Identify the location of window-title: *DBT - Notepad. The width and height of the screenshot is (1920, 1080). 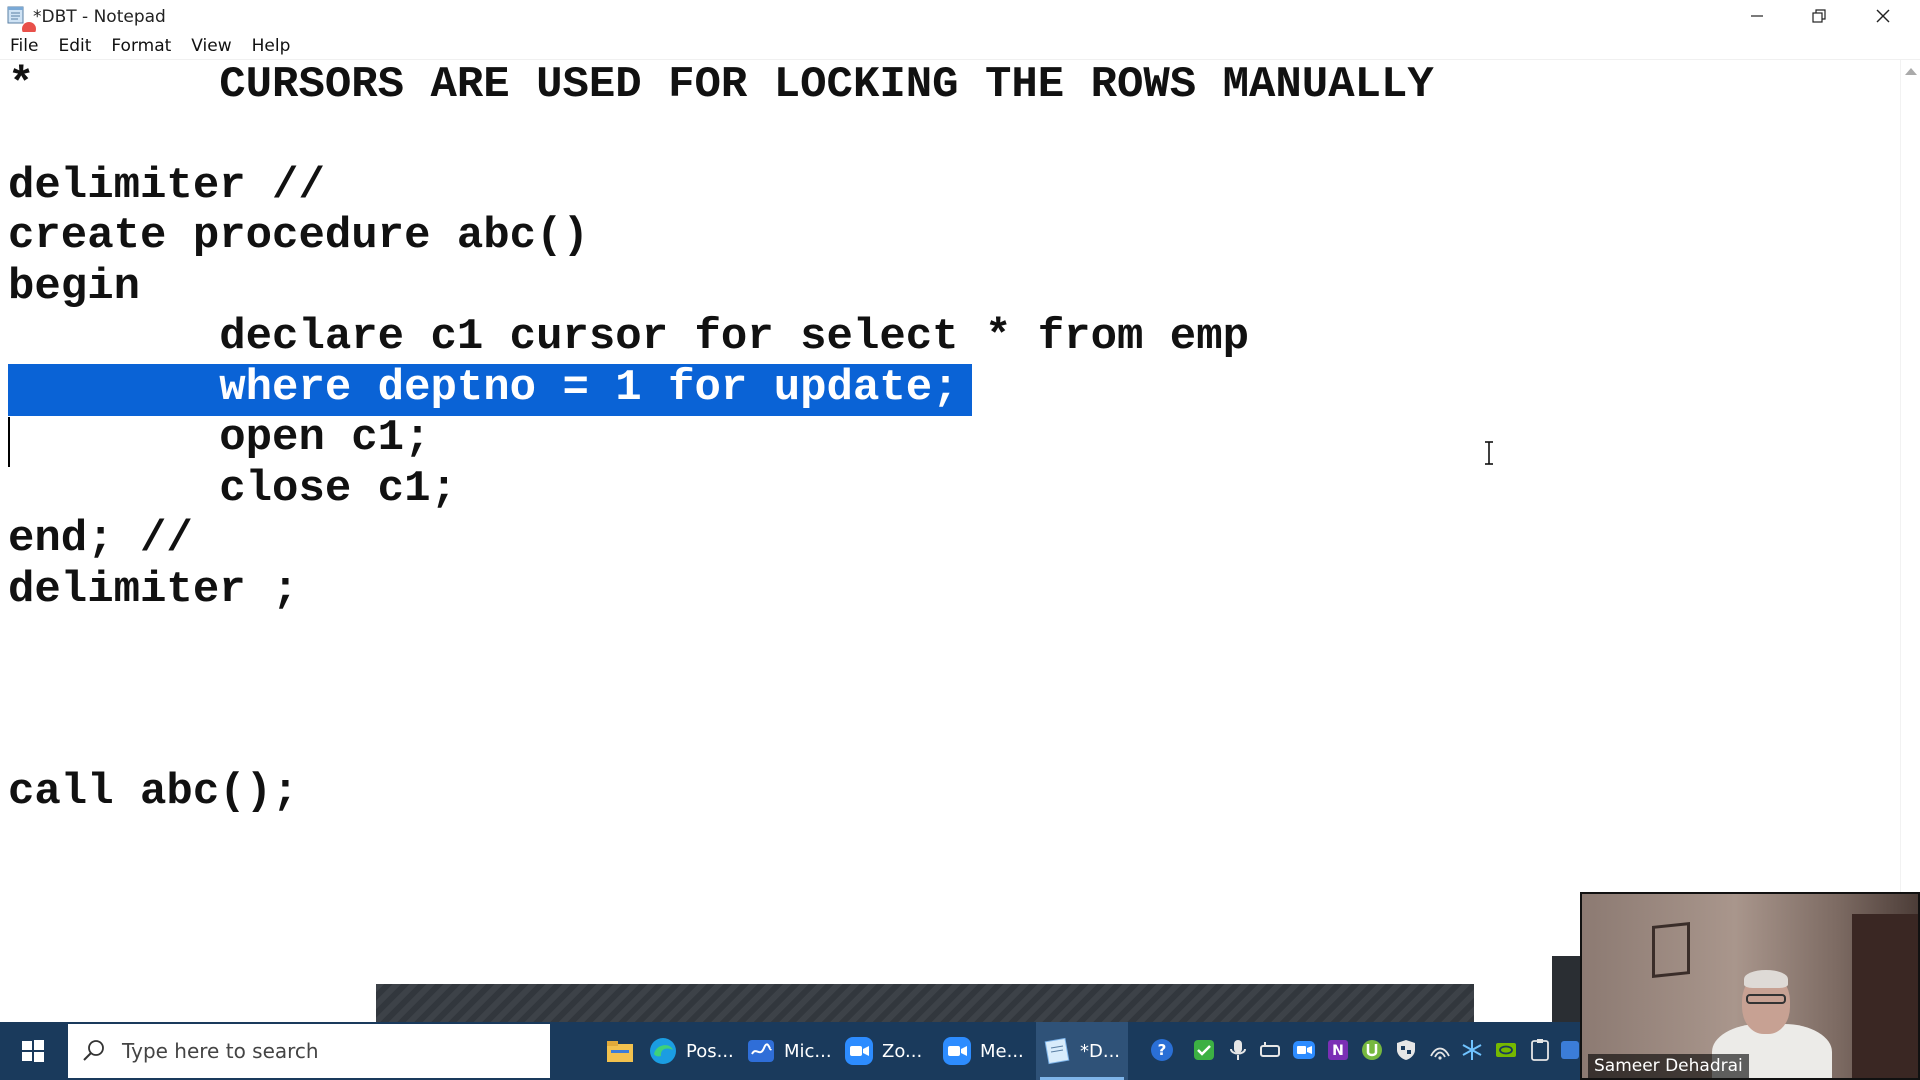
(99, 17).